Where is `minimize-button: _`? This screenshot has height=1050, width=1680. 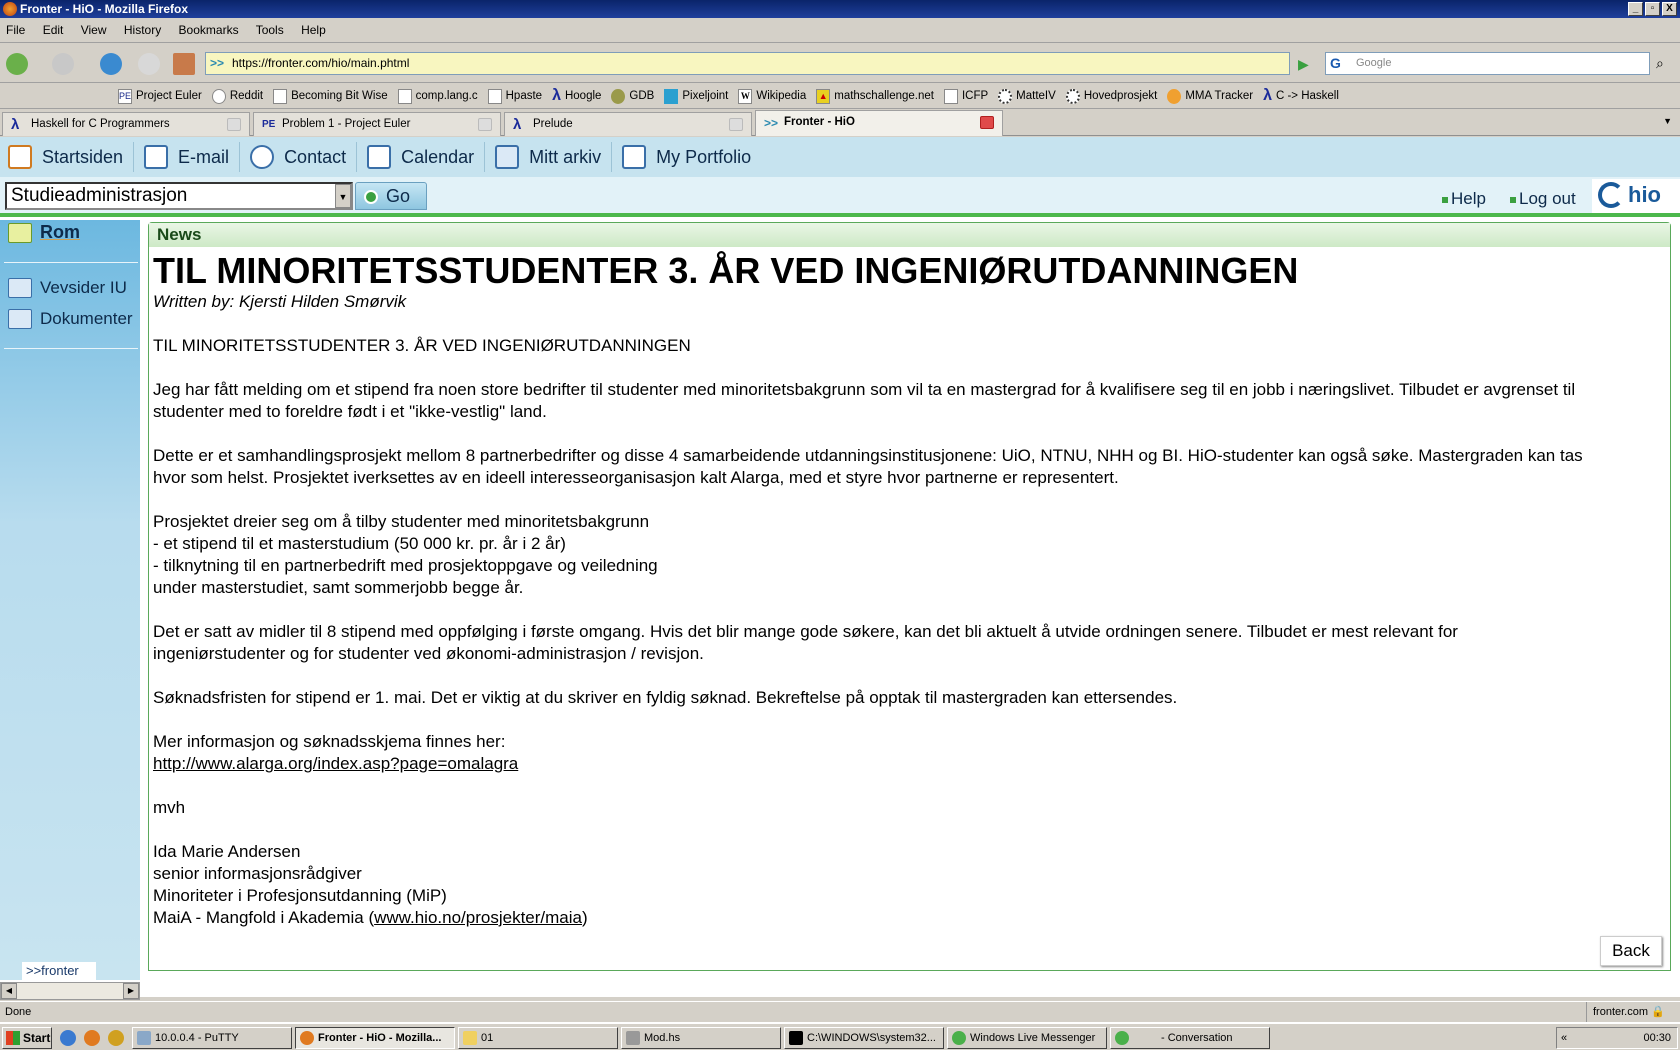
minimize-button: _ is located at coordinates (1635, 9).